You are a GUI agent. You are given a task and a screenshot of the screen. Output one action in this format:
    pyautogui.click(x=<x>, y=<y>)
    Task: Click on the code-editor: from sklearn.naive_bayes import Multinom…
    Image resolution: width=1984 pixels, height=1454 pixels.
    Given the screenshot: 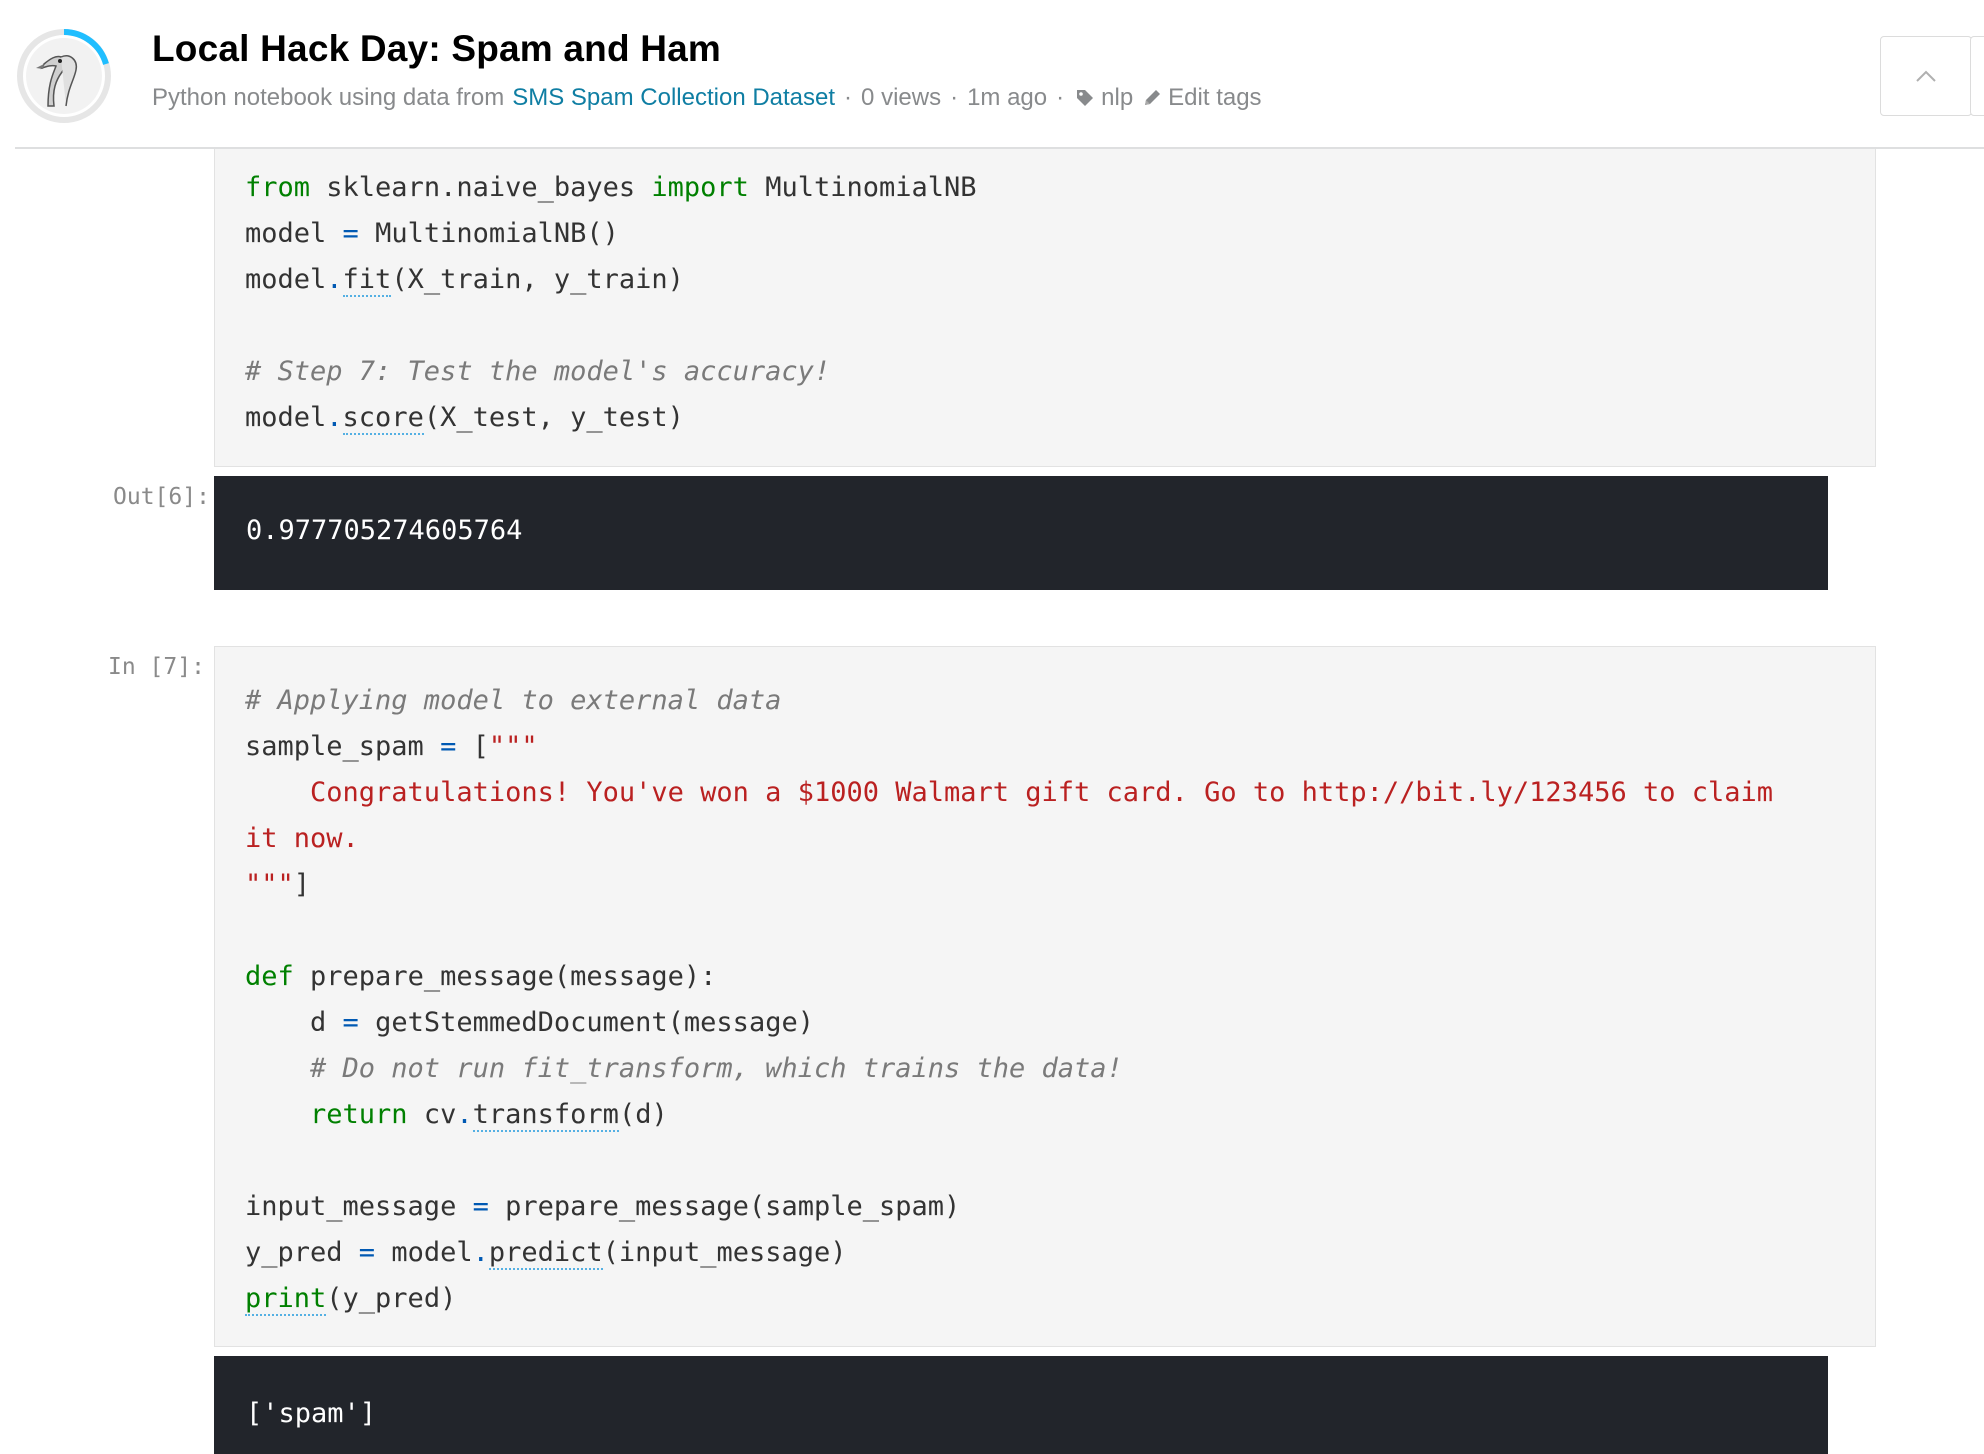 What is the action you would take?
    pyautogui.click(x=611, y=303)
    